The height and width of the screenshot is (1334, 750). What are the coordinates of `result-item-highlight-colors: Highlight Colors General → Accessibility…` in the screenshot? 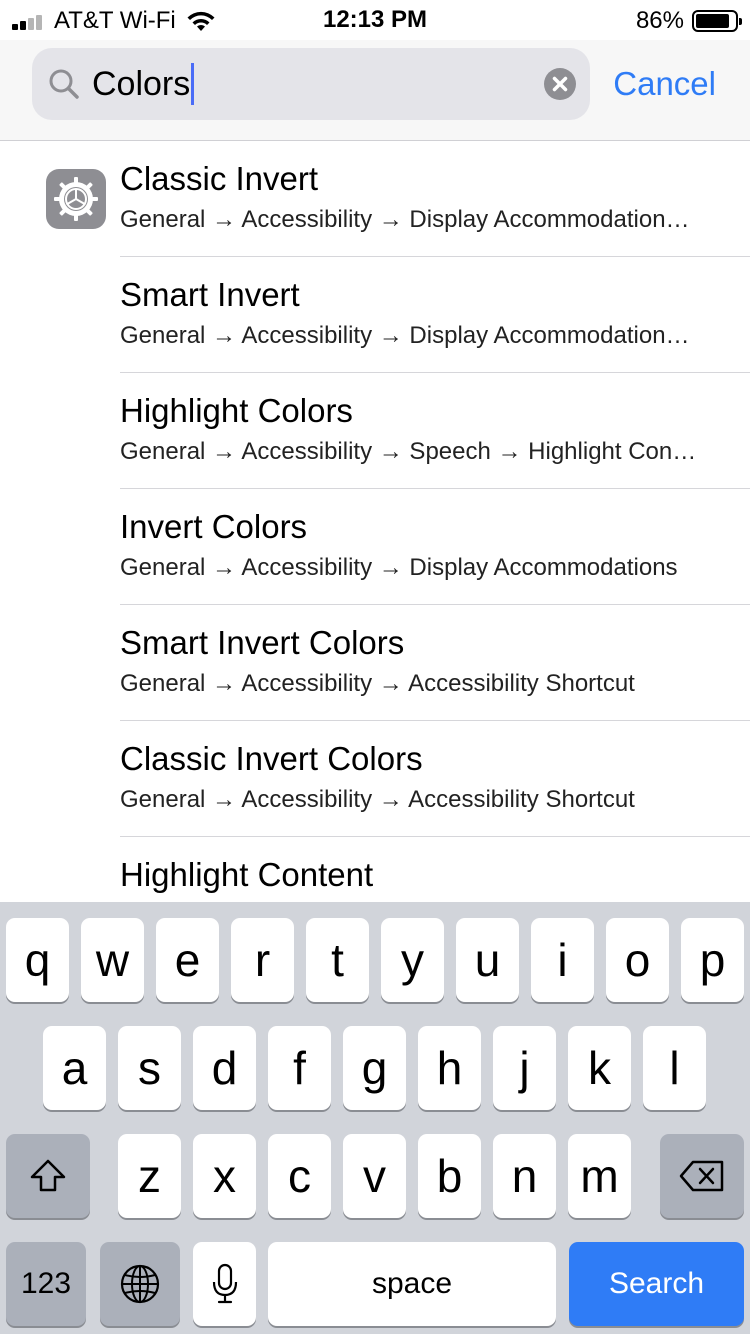 It's located at (375, 431).